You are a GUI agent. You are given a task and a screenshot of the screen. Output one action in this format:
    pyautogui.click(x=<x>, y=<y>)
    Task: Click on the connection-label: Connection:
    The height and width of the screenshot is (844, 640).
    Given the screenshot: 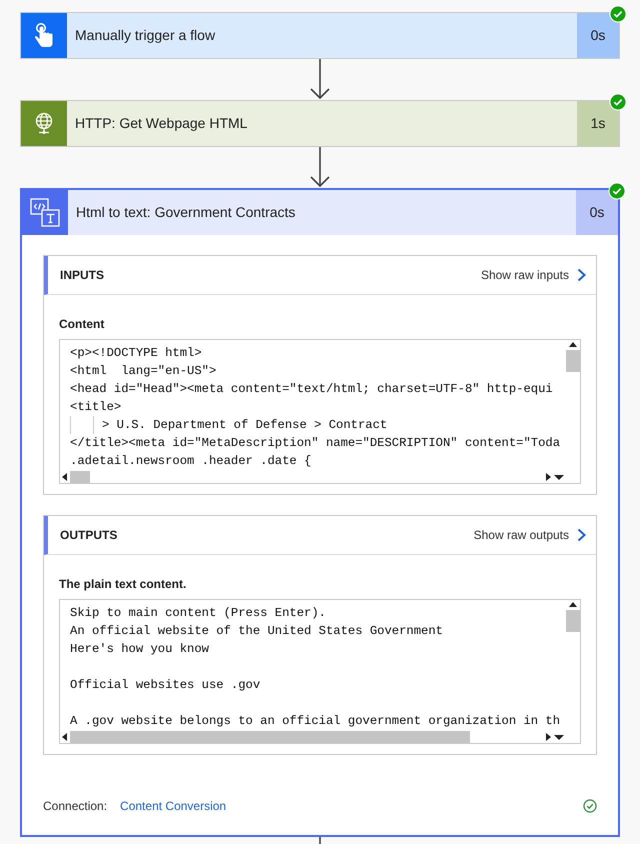 What is the action you would take?
    pyautogui.click(x=75, y=806)
    